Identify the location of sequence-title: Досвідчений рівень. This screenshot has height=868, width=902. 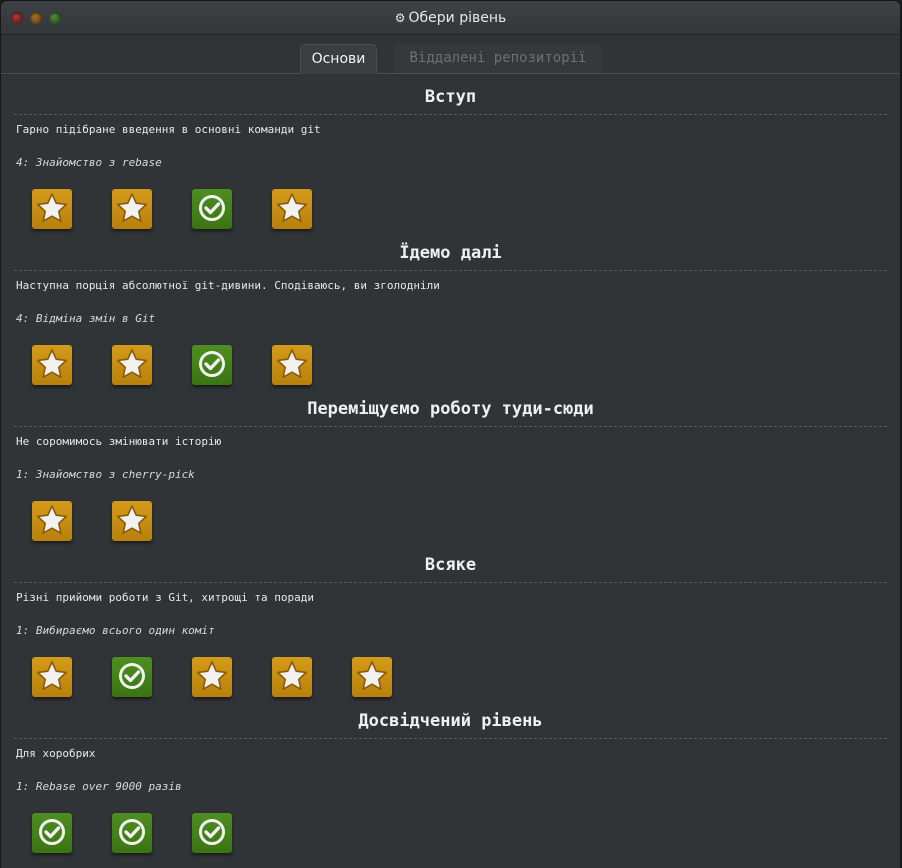
(450, 721).